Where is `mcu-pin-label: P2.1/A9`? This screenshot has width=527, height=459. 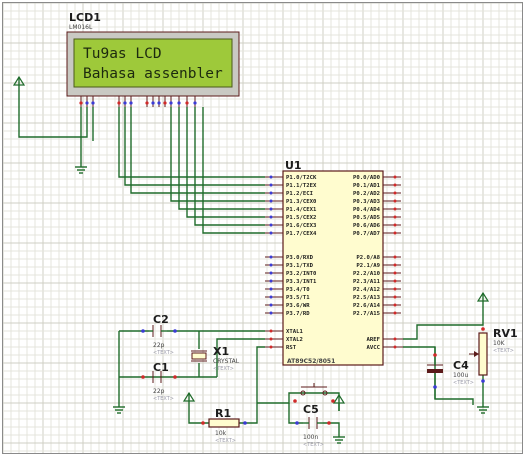
mcu-pin-label: P2.1/A9 is located at coordinates (368, 266).